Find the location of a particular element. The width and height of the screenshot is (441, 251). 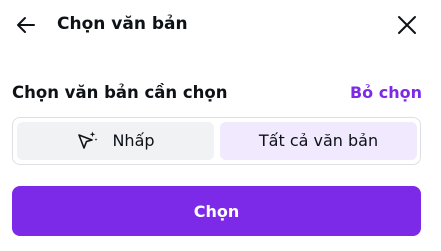

selection-label: Chọn văn bản cần chọn is located at coordinates (120, 92).